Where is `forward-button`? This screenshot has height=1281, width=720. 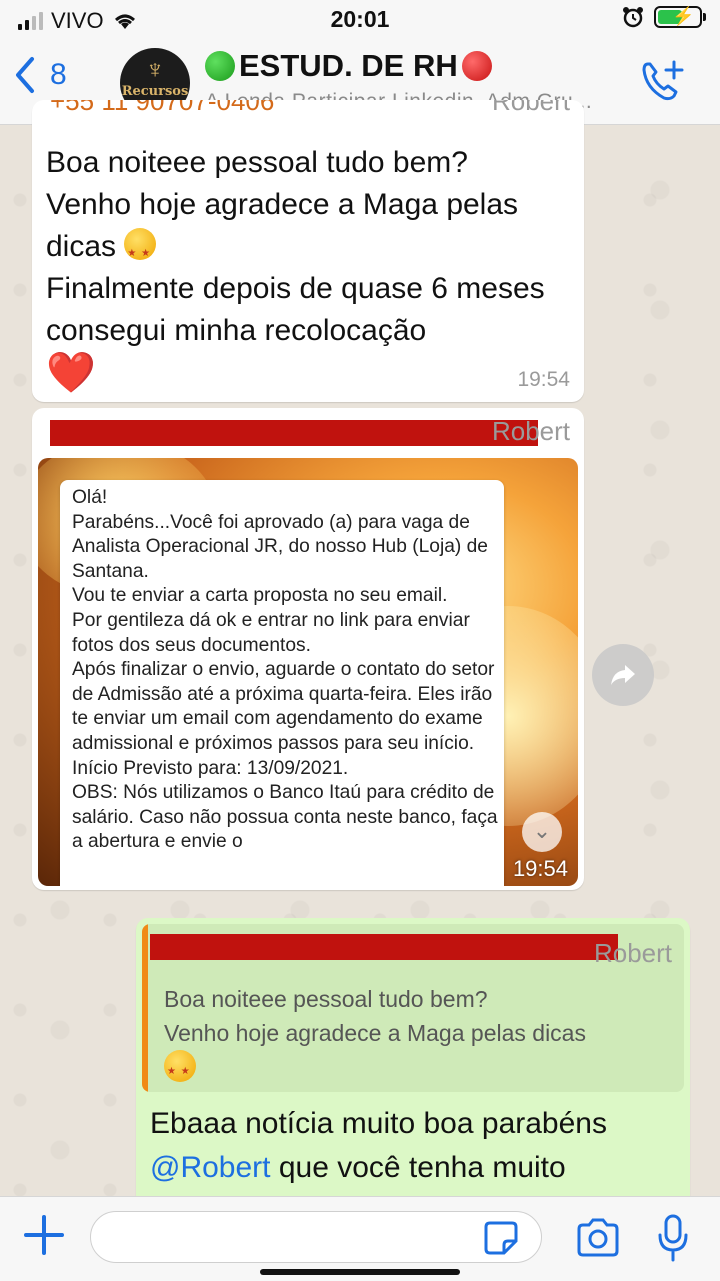 forward-button is located at coordinates (623, 675).